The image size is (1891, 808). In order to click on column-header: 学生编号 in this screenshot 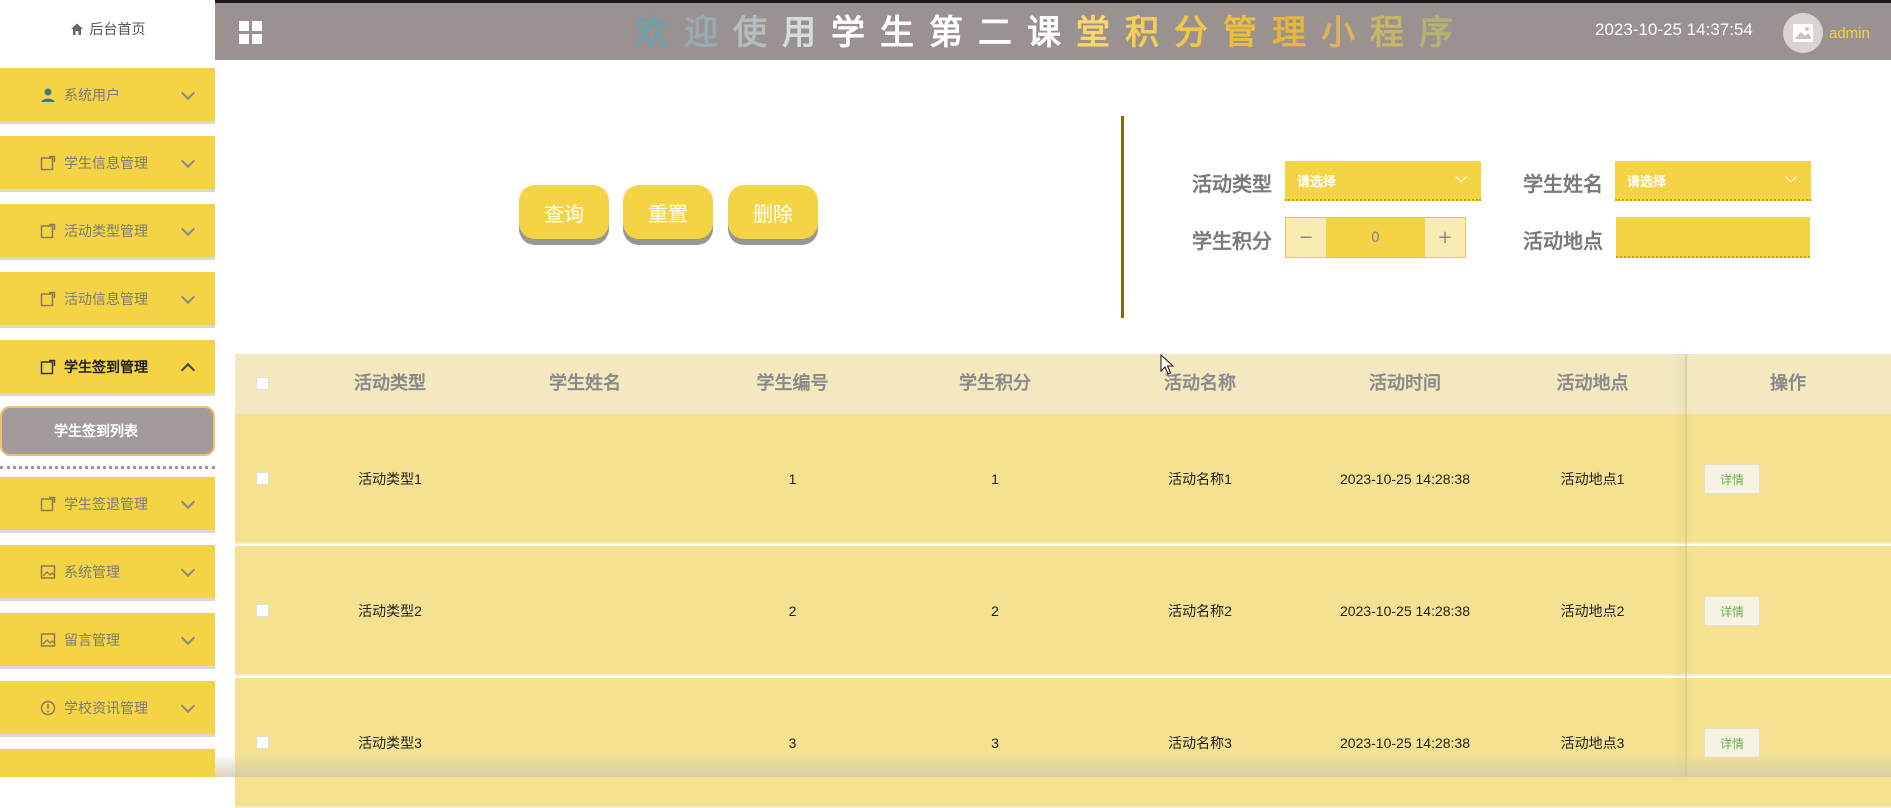, I will do `click(792, 383)`.